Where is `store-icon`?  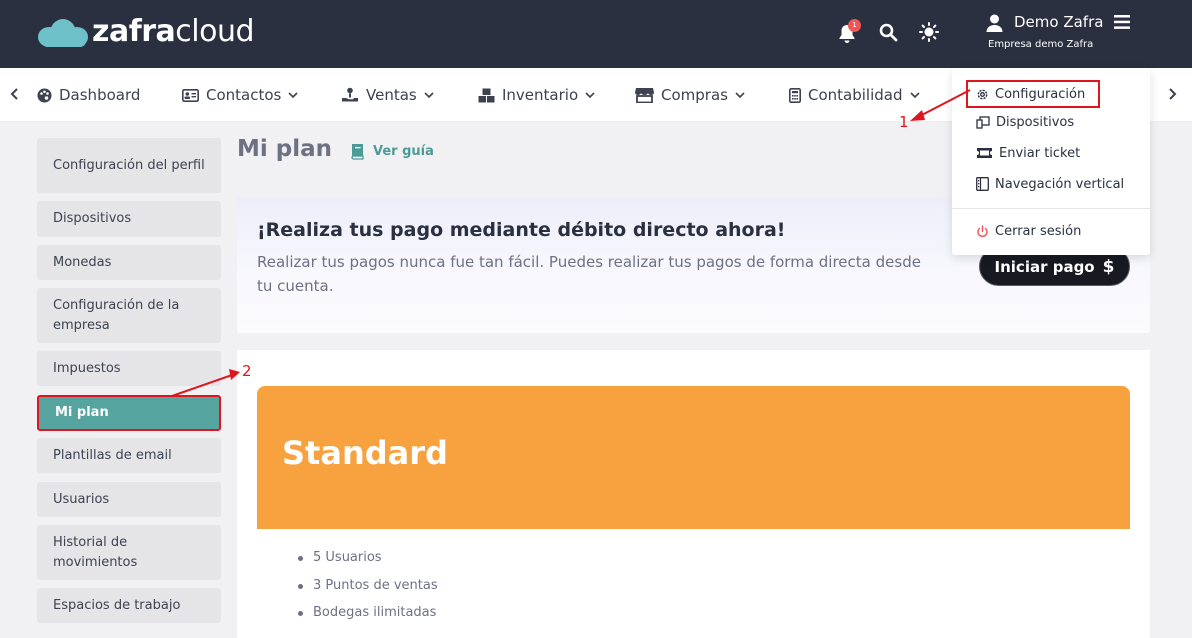 store-icon is located at coordinates (644, 95).